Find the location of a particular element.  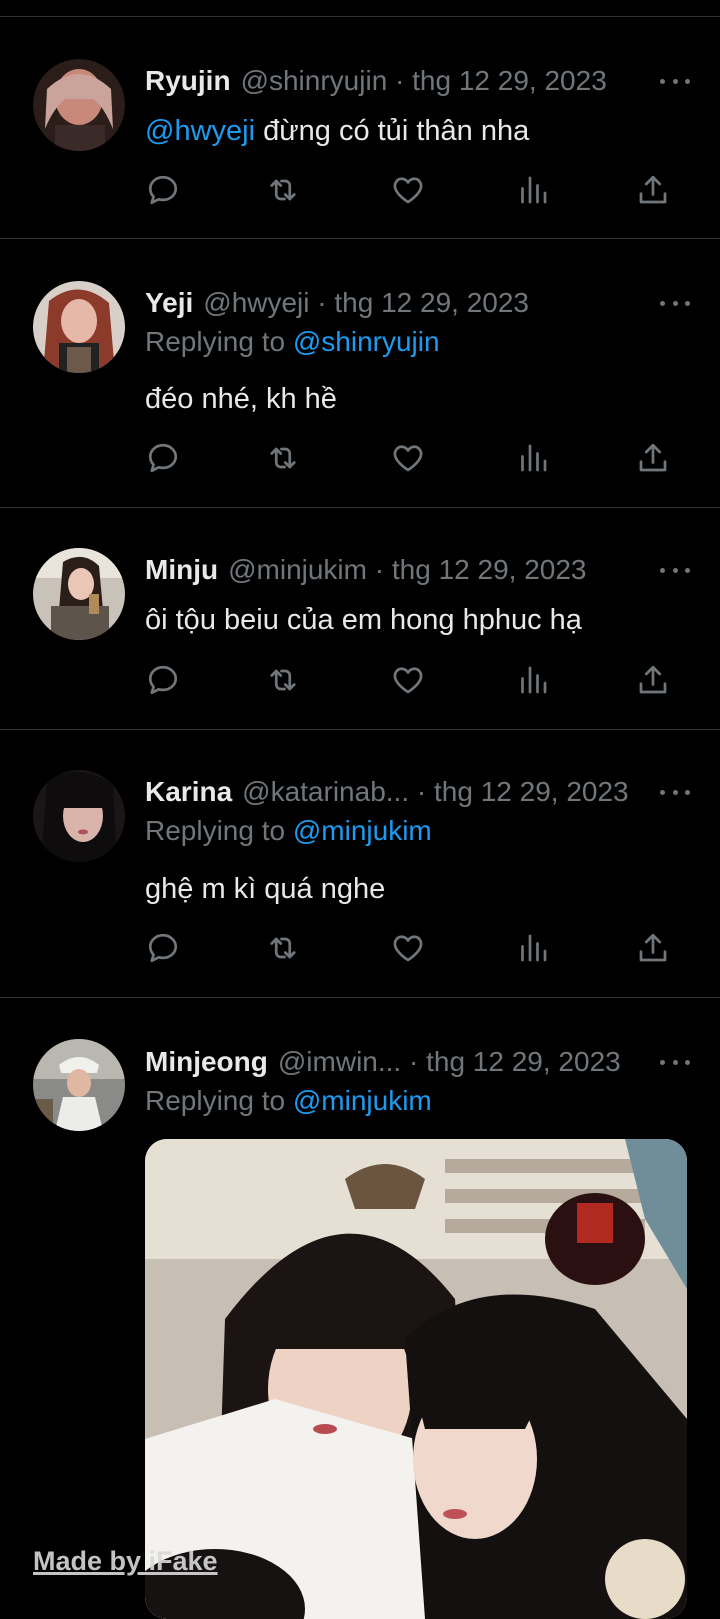

display-name: Minjeong is located at coordinates (206, 1062).